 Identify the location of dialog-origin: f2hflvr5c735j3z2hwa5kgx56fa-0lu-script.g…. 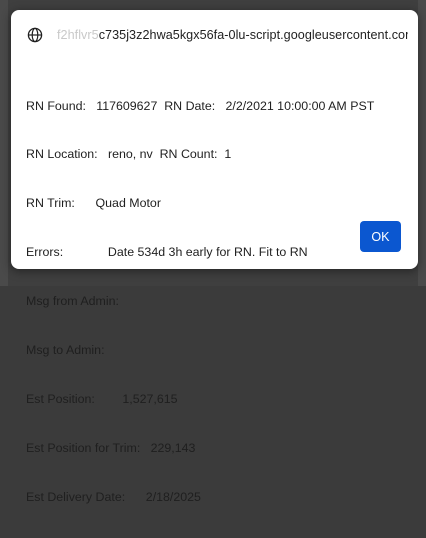
(217, 35).